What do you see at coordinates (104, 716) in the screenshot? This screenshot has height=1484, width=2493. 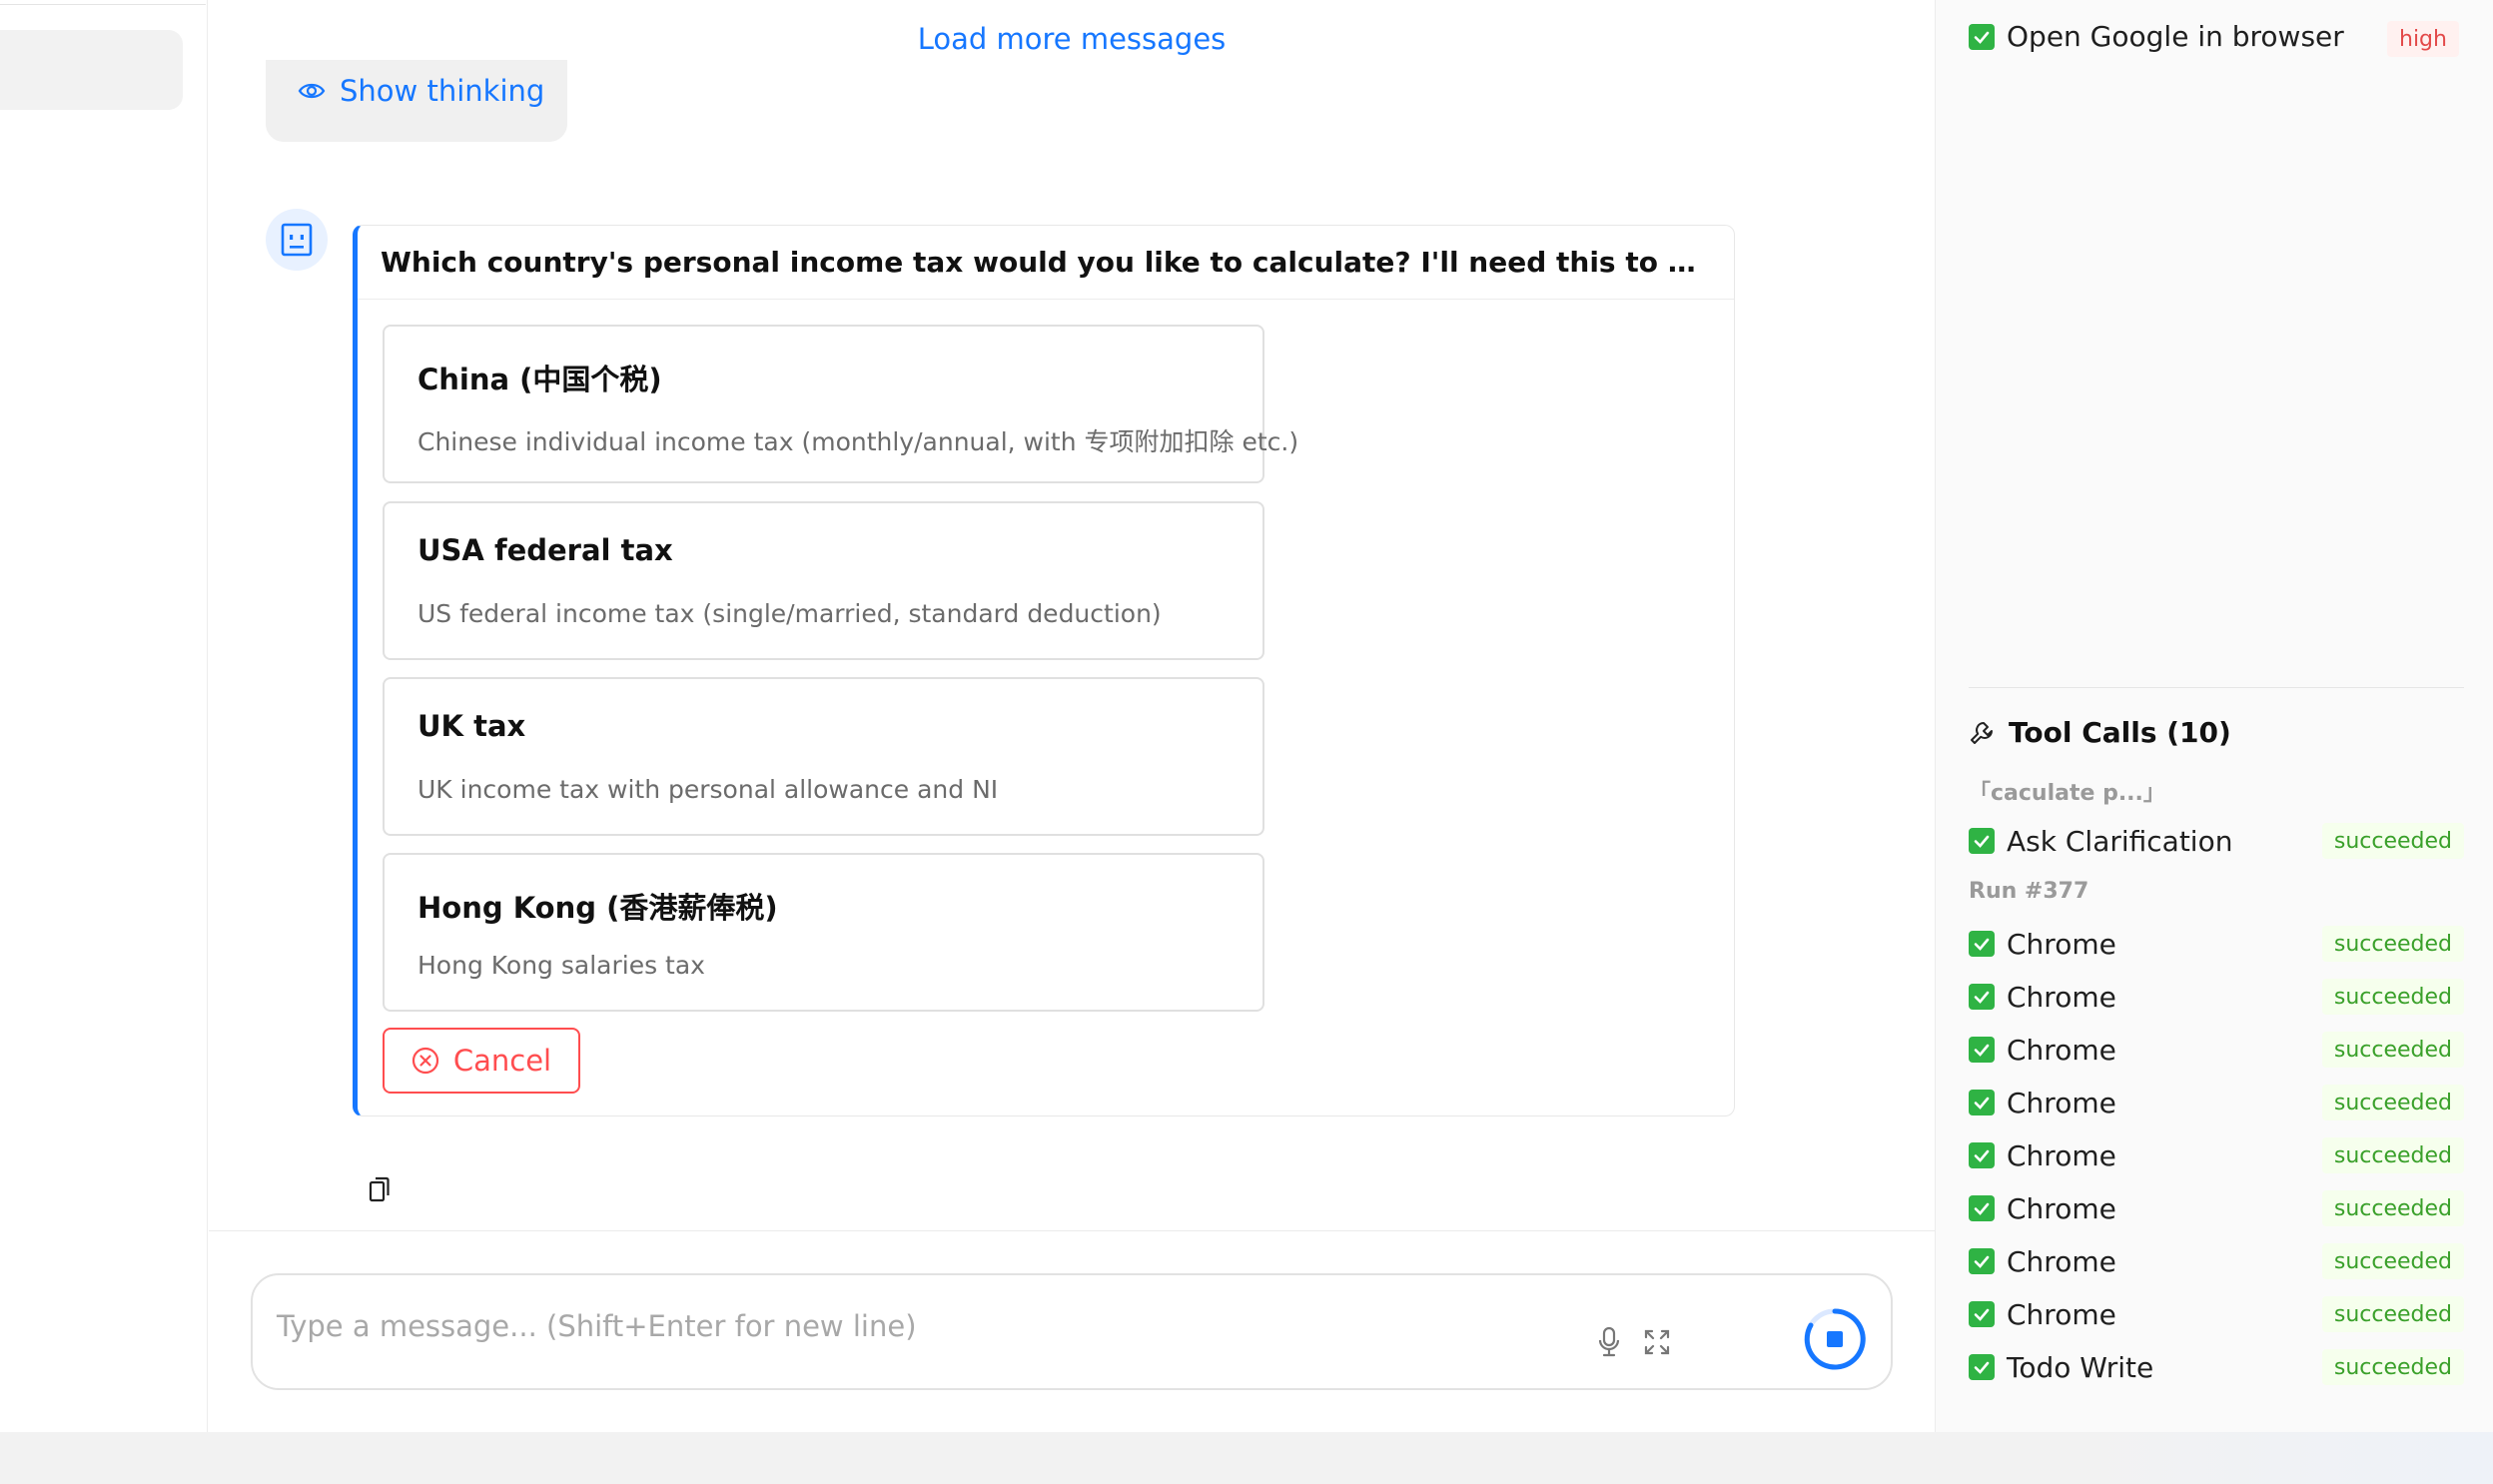 I see `left-sidebar` at bounding box center [104, 716].